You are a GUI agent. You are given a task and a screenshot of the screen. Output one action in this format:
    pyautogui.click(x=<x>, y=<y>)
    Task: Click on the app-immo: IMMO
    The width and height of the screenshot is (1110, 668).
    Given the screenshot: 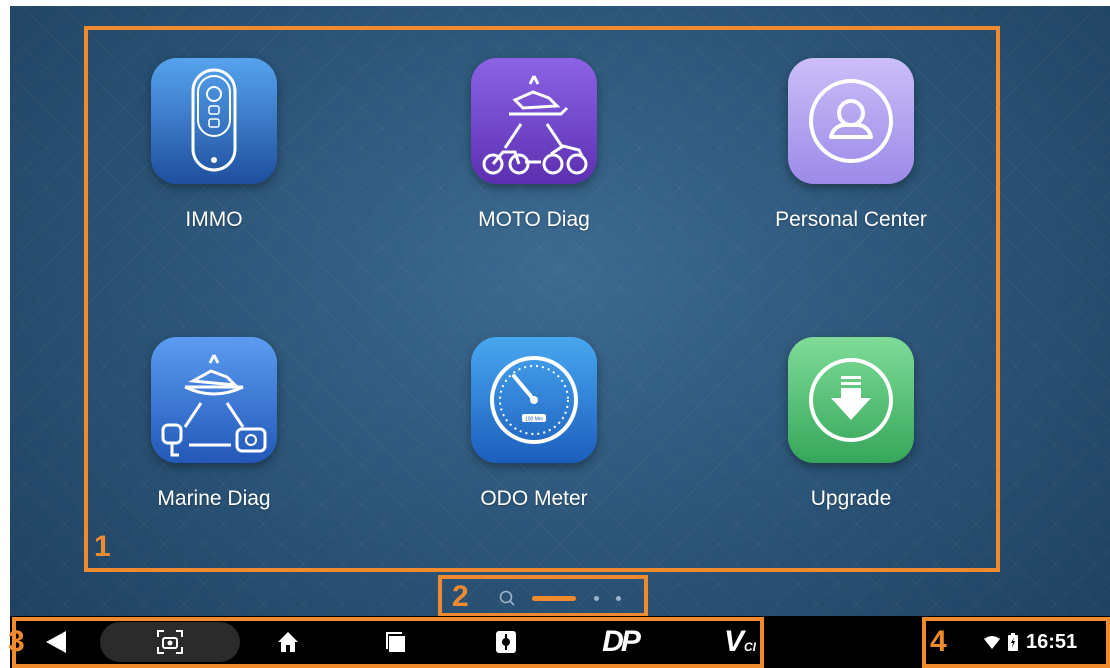 What is the action you would take?
    pyautogui.click(x=214, y=148)
    